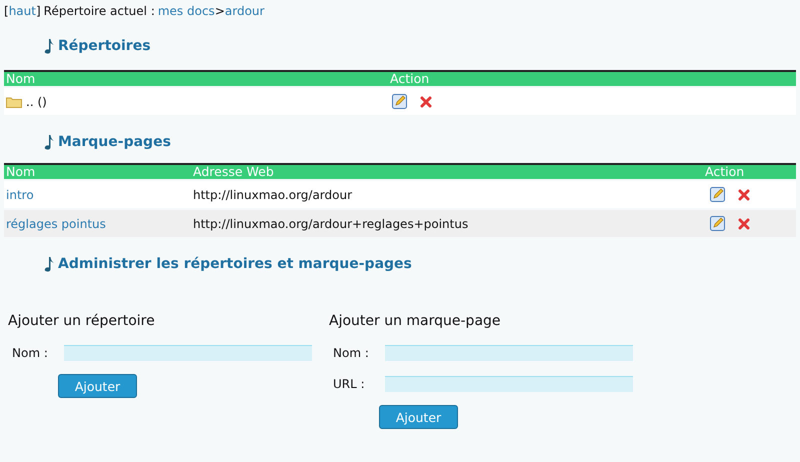 This screenshot has height=462, width=800. What do you see at coordinates (56, 223) in the screenshot?
I see `bookmark-link: réglages pointus` at bounding box center [56, 223].